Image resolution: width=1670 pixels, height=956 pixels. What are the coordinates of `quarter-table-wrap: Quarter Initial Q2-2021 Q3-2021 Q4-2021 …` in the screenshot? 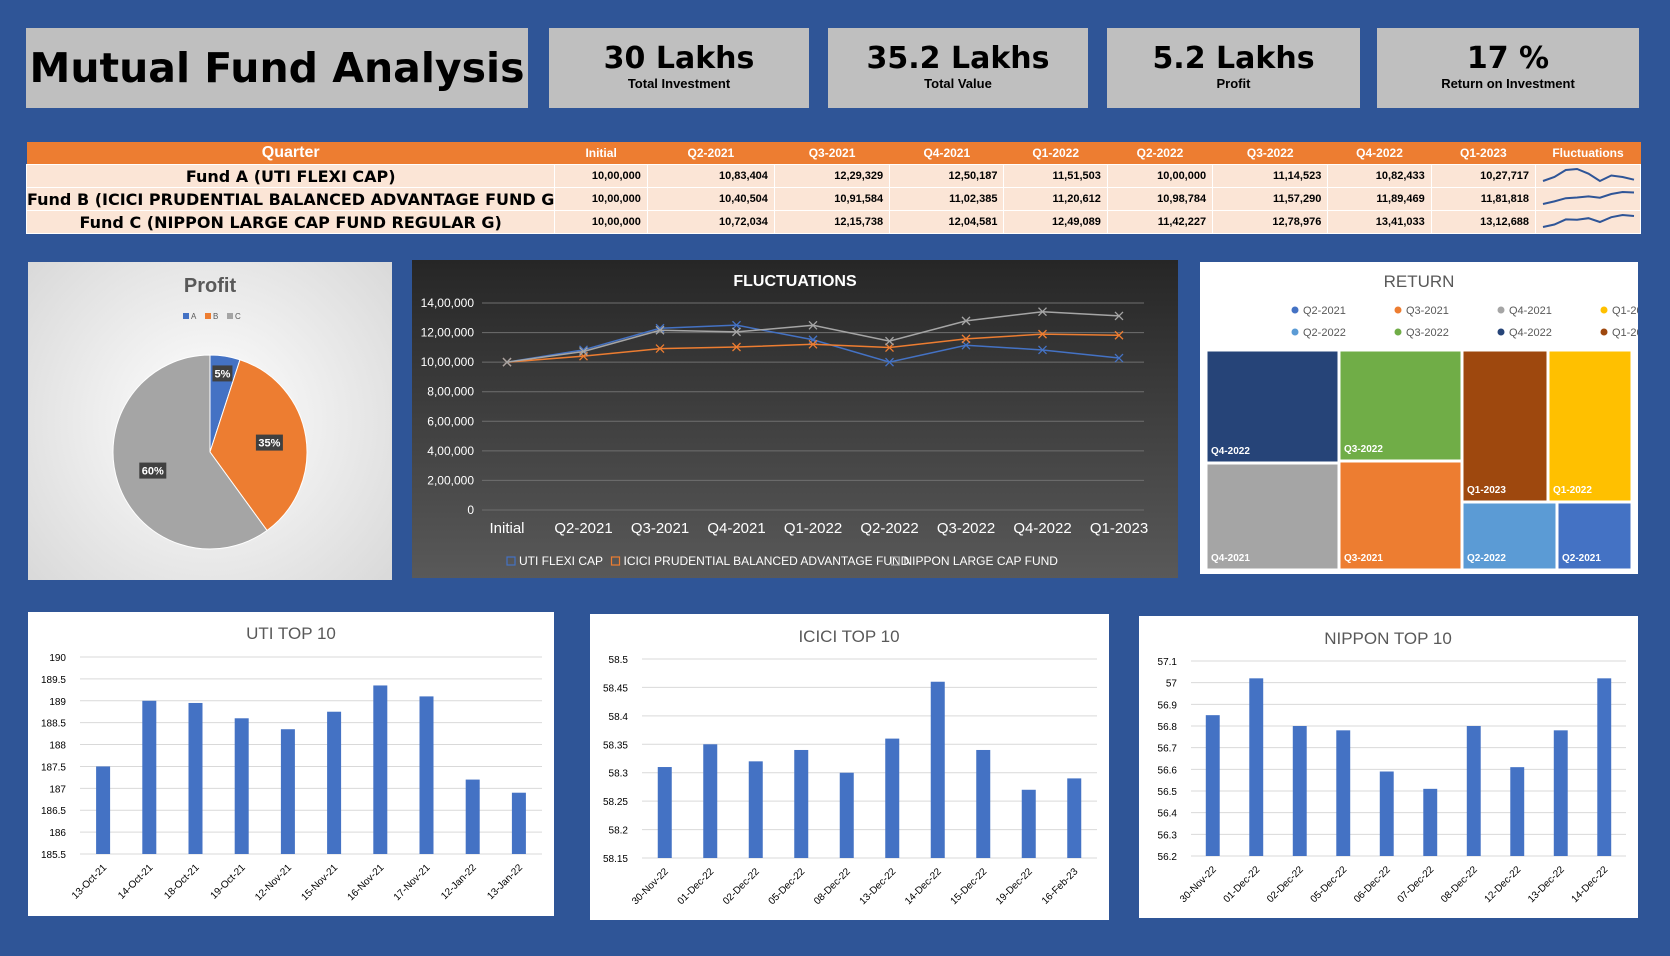 It's located at (833, 188).